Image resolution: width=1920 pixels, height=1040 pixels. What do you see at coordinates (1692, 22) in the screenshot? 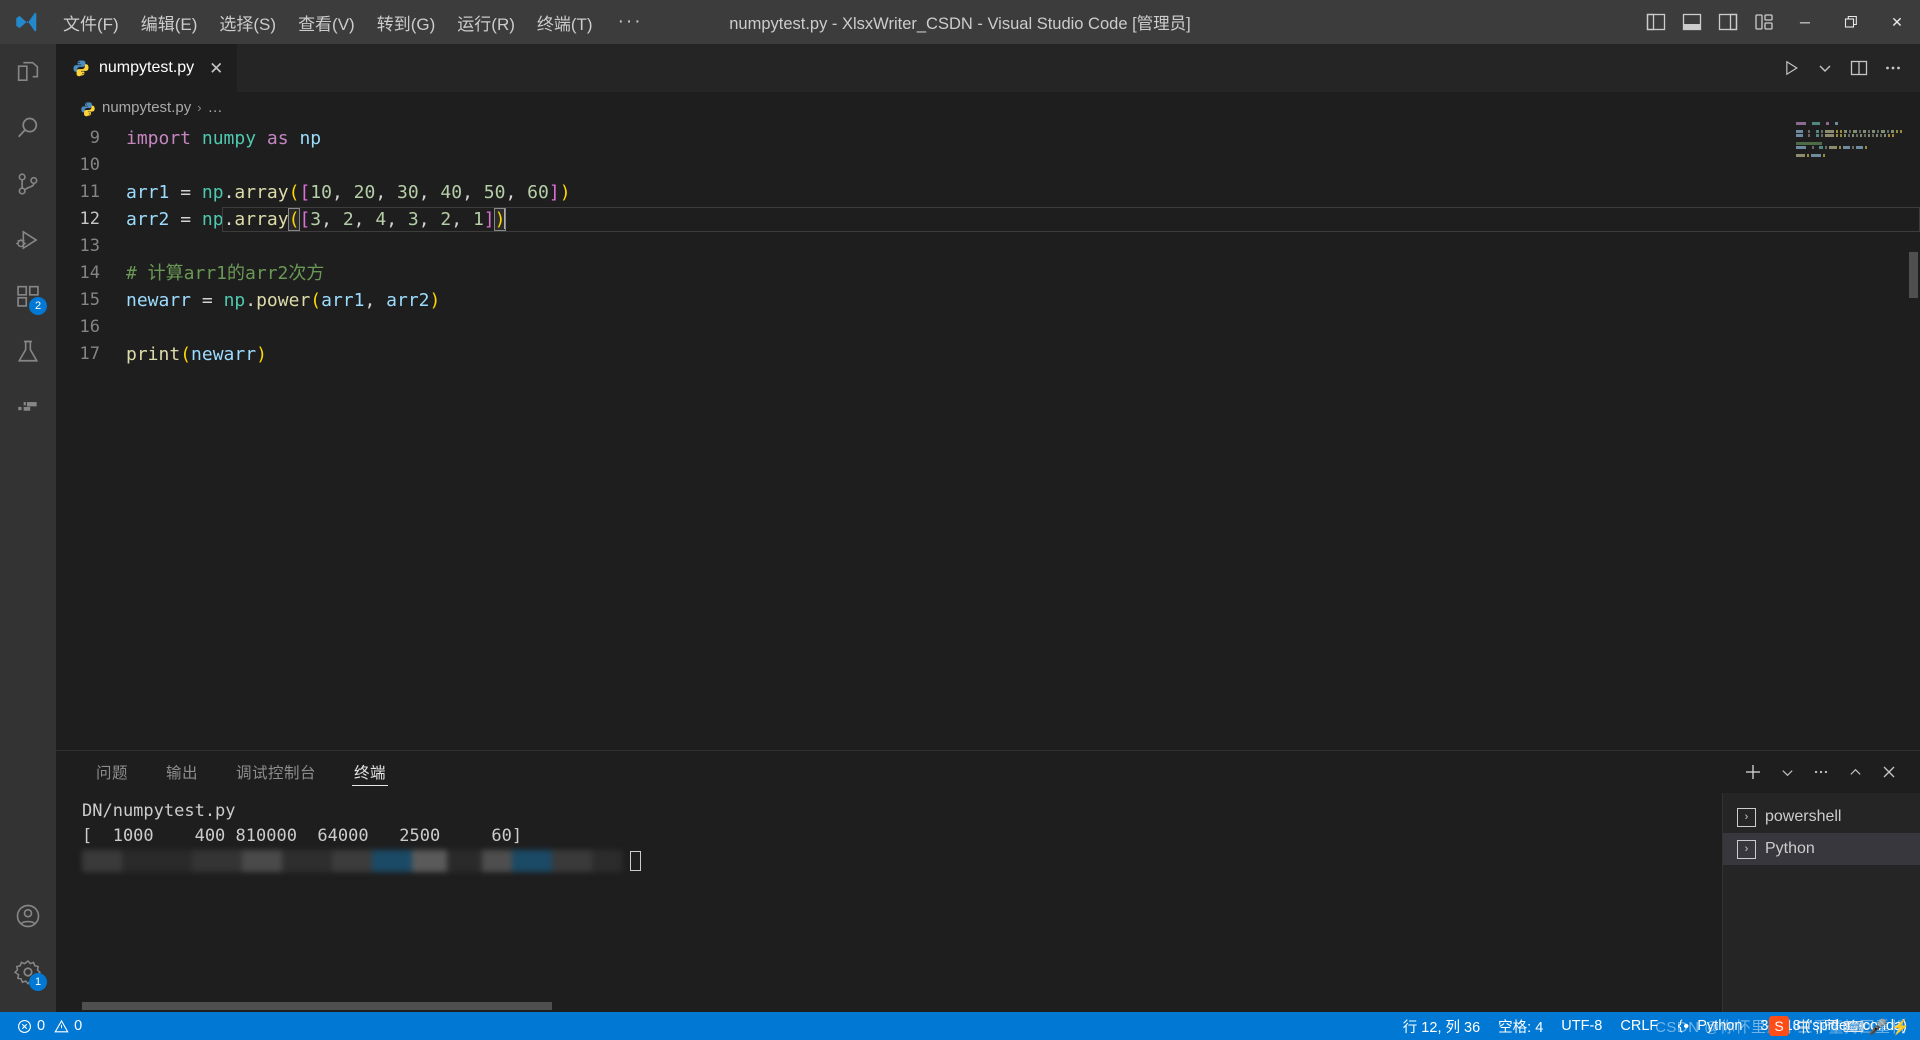
I see `toggle-panel-icon` at bounding box center [1692, 22].